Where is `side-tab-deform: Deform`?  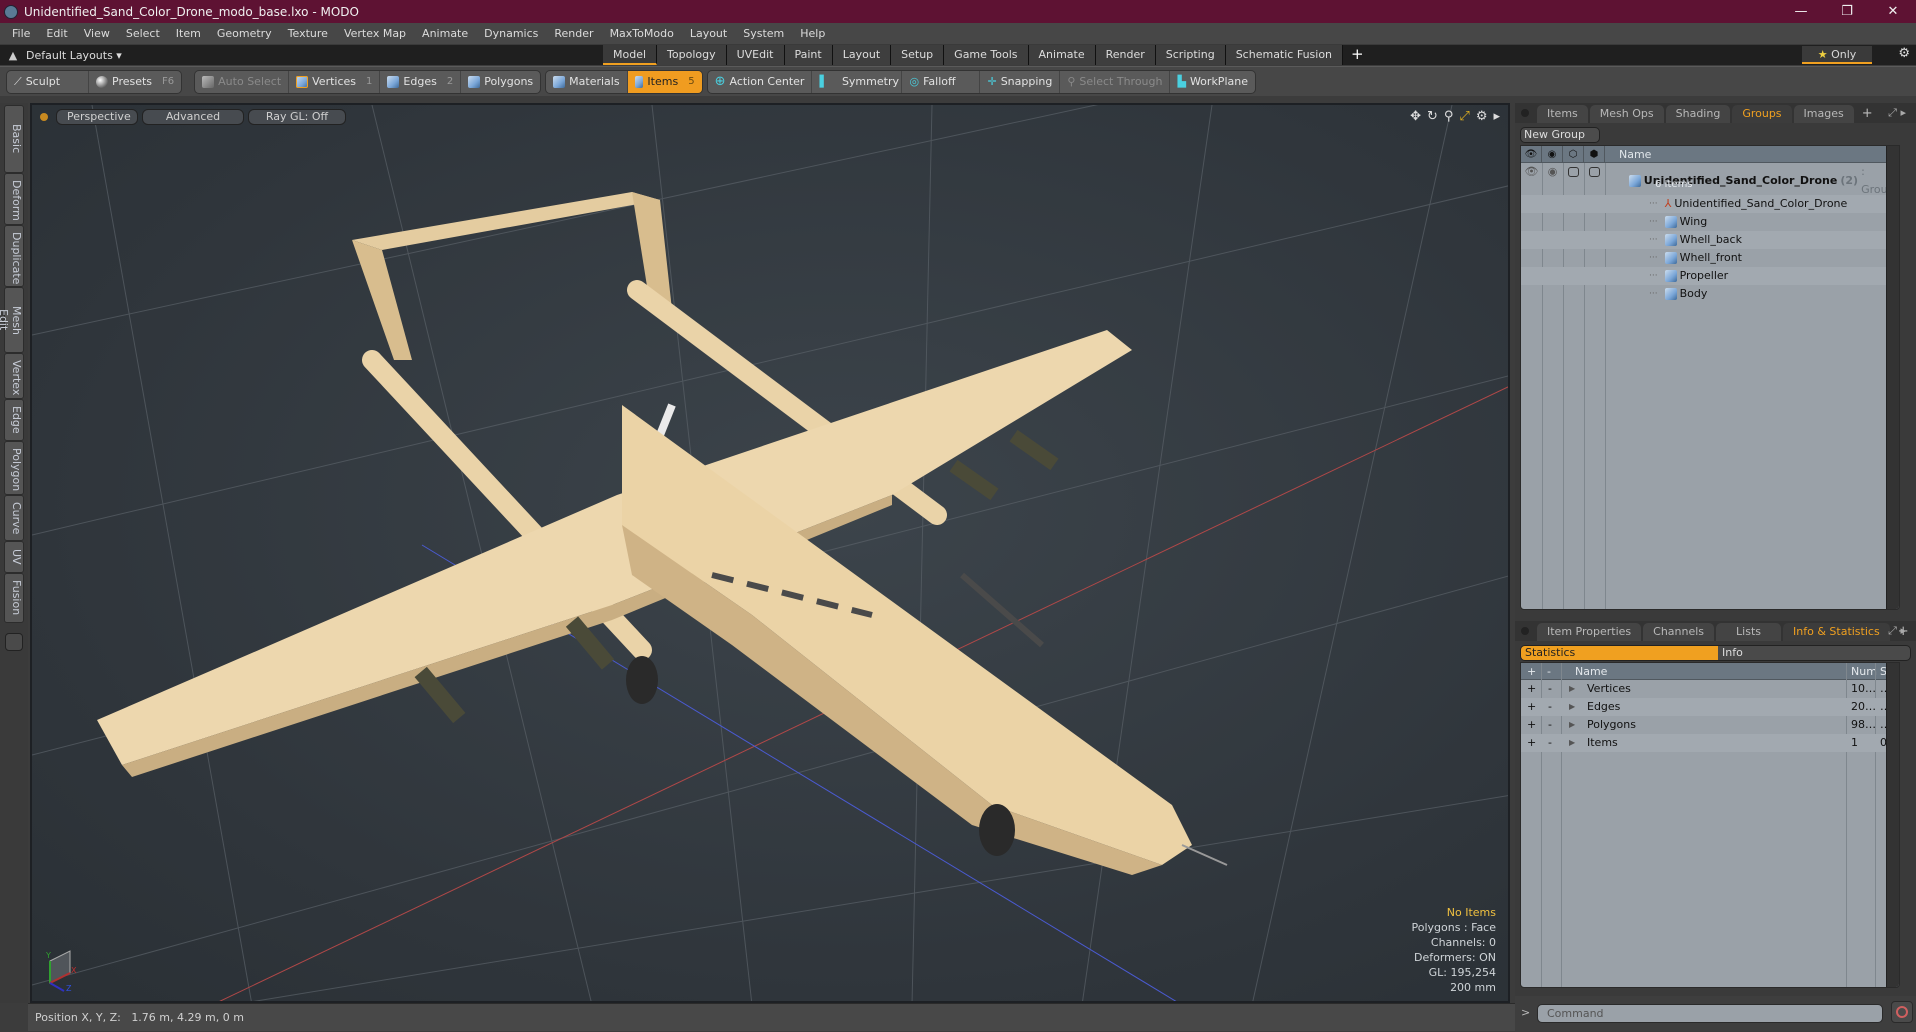 side-tab-deform: Deform is located at coordinates (14, 199).